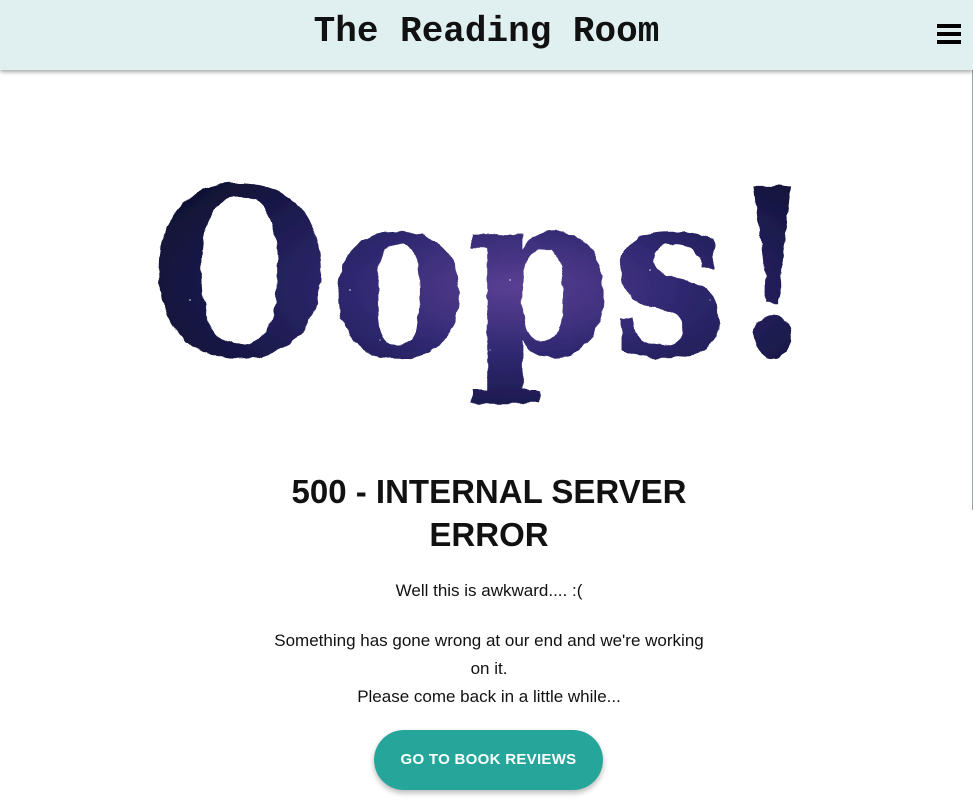  I want to click on brand-logo-link: The Reading Room, so click(486, 32).